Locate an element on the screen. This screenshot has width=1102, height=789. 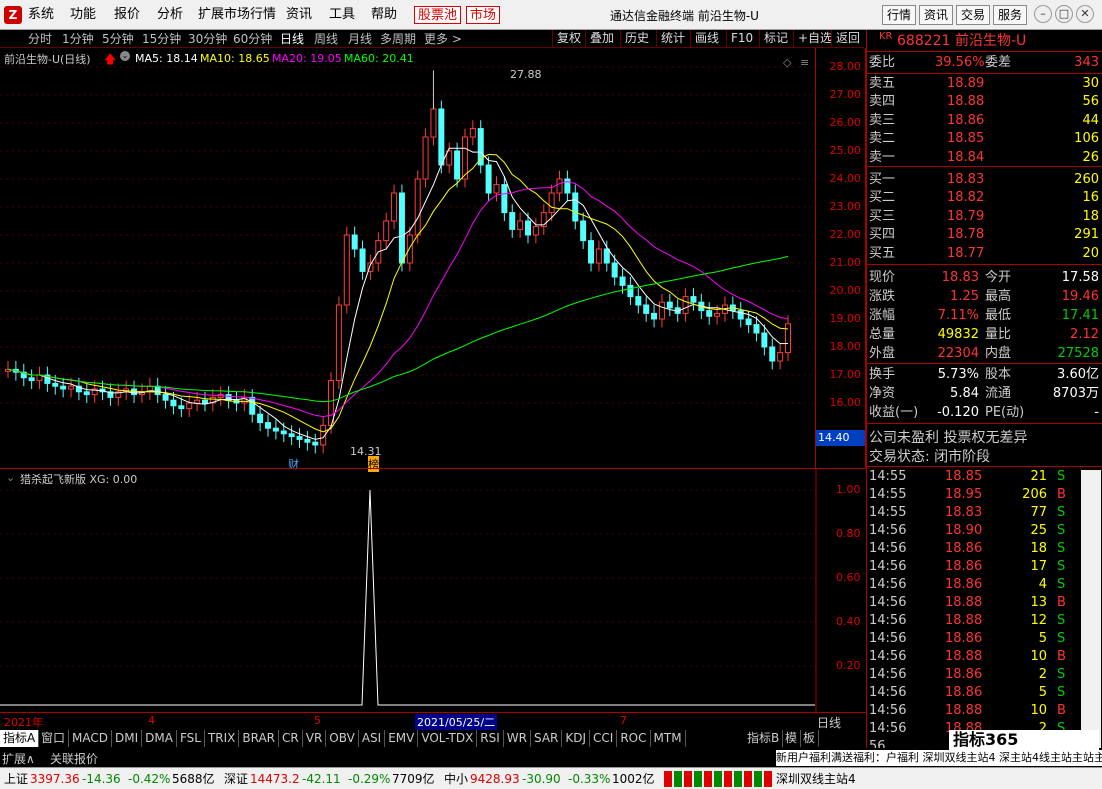
tick-volume: 25 is located at coordinates (1038, 530).